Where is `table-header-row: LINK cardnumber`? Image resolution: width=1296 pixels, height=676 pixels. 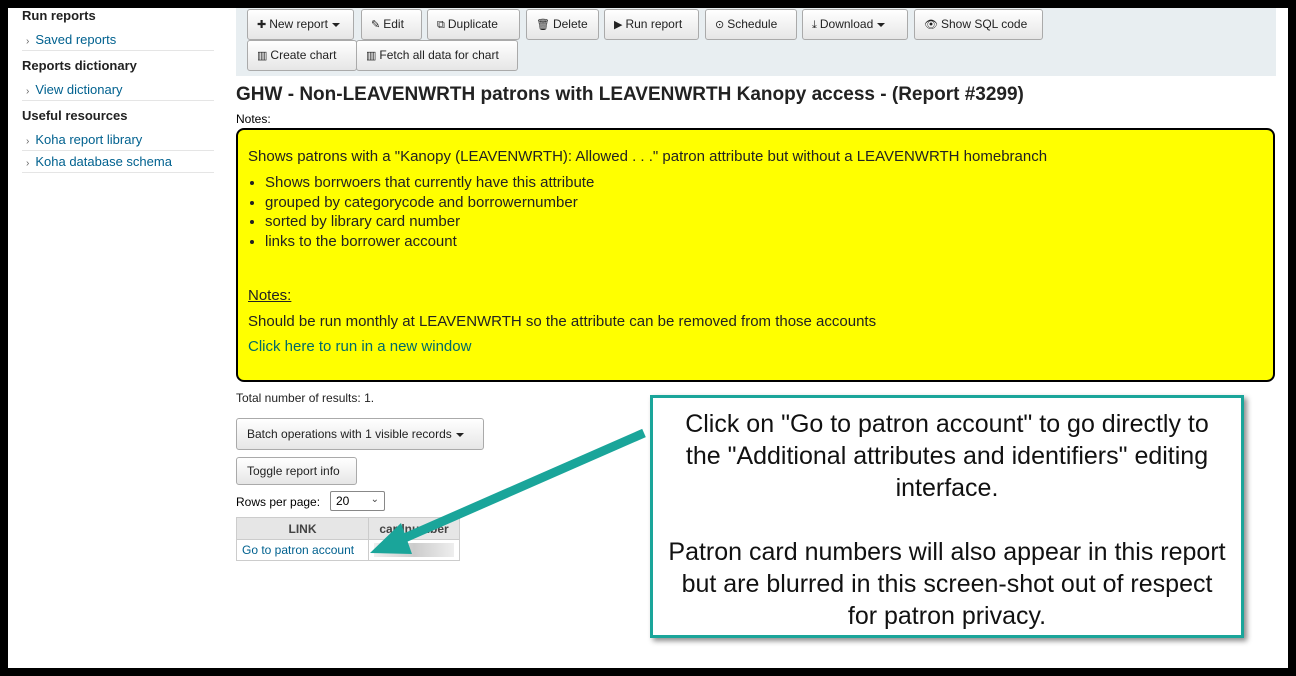 table-header-row: LINK cardnumber is located at coordinates (348, 528).